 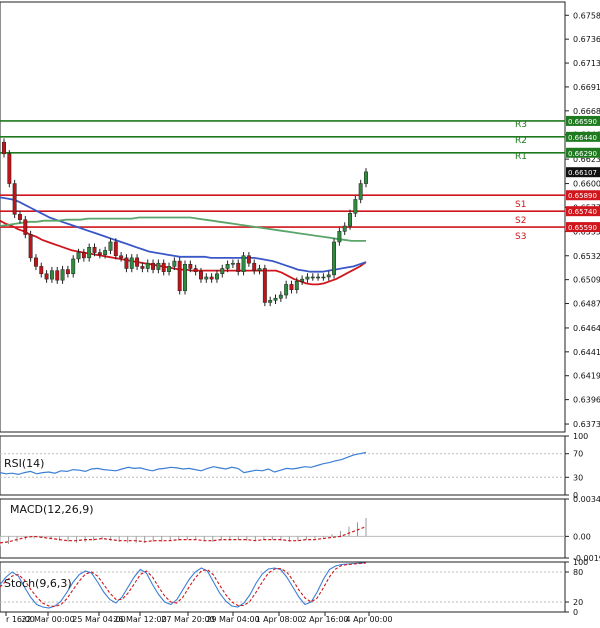 What do you see at coordinates (586, 499) in the screenshot?
I see `indicator-tick-label: 0.003453` at bounding box center [586, 499].